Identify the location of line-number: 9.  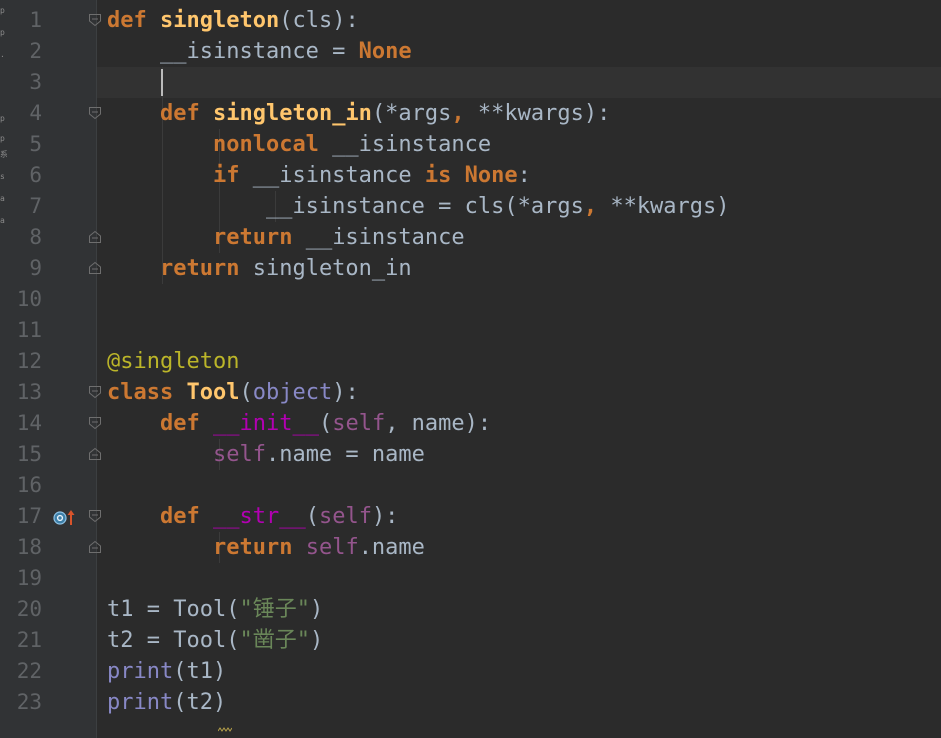
(35, 268).